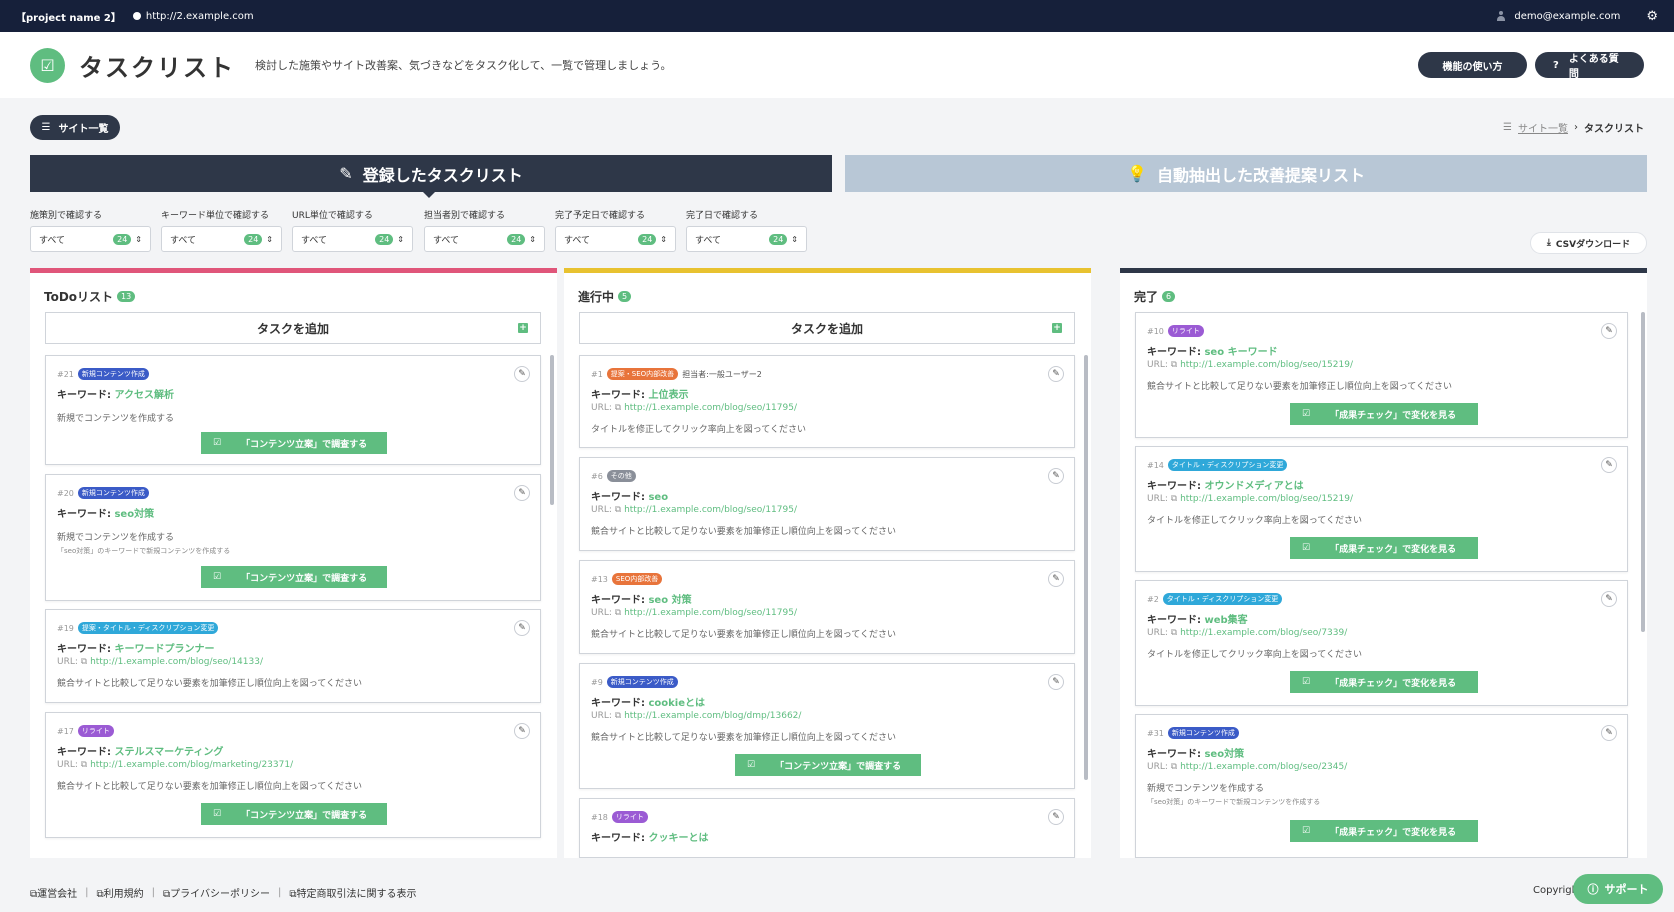 This screenshot has width=1674, height=912. What do you see at coordinates (176, 662) in the screenshot?
I see `url-link: http://1.example.com/blog/seo/14133/` at bounding box center [176, 662].